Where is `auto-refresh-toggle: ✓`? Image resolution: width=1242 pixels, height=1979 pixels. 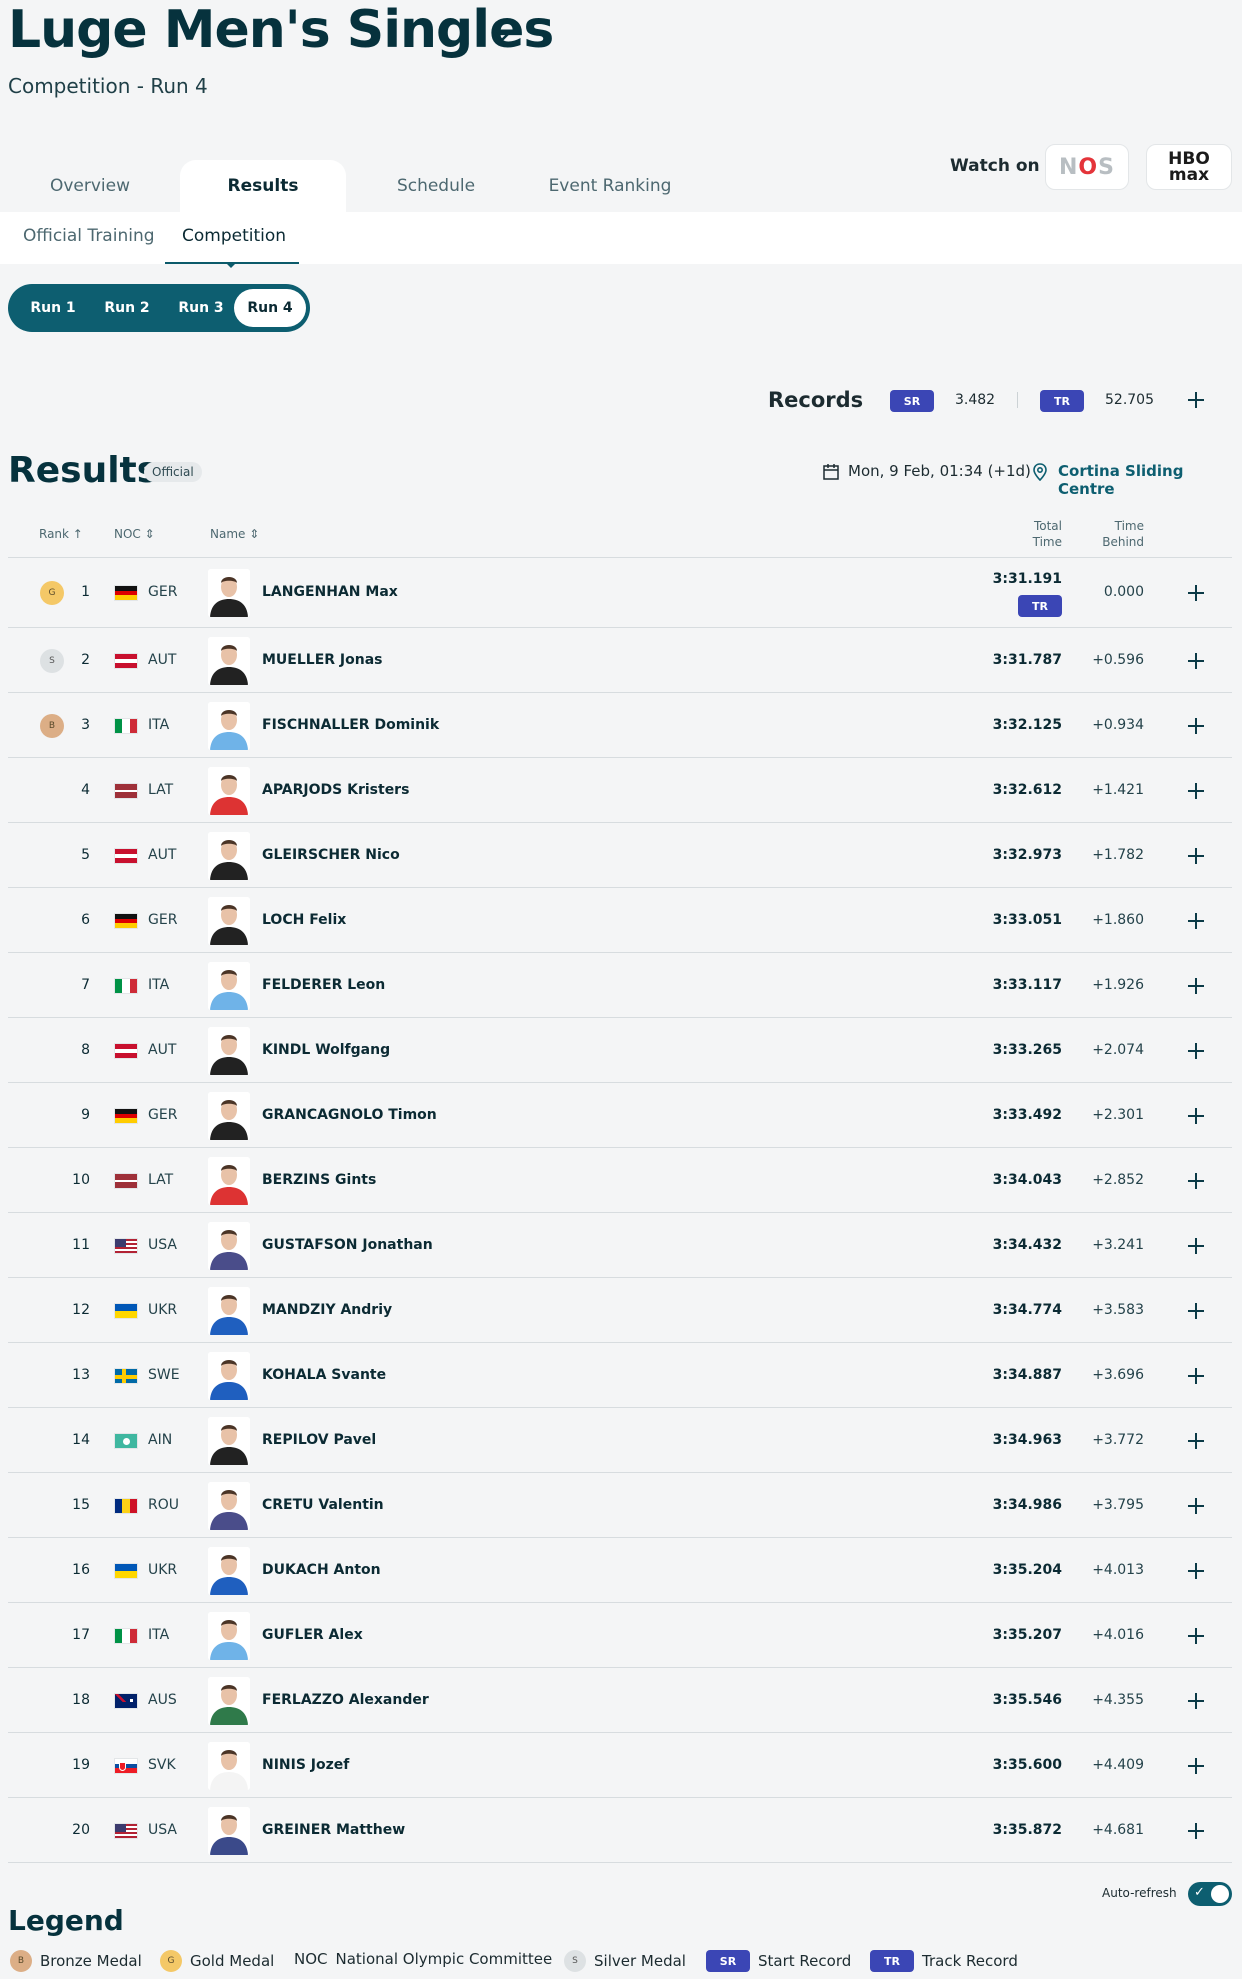
auto-refresh-toggle: ✓ is located at coordinates (1210, 1894).